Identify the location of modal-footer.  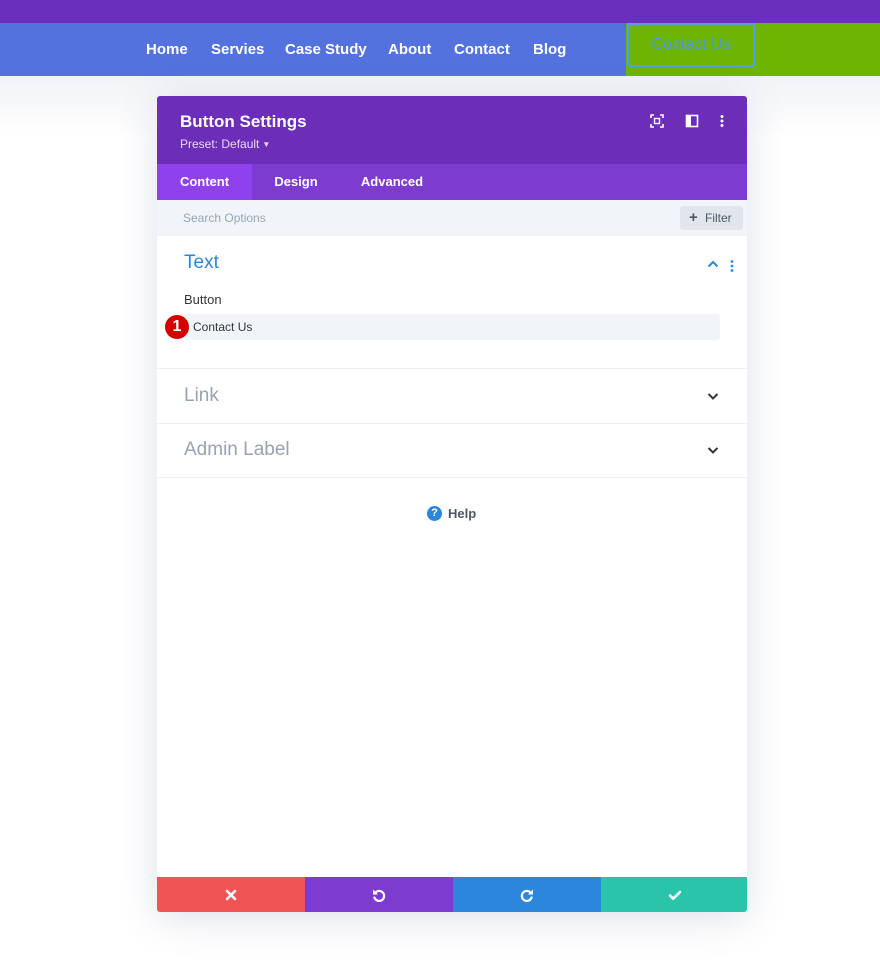
(452, 894).